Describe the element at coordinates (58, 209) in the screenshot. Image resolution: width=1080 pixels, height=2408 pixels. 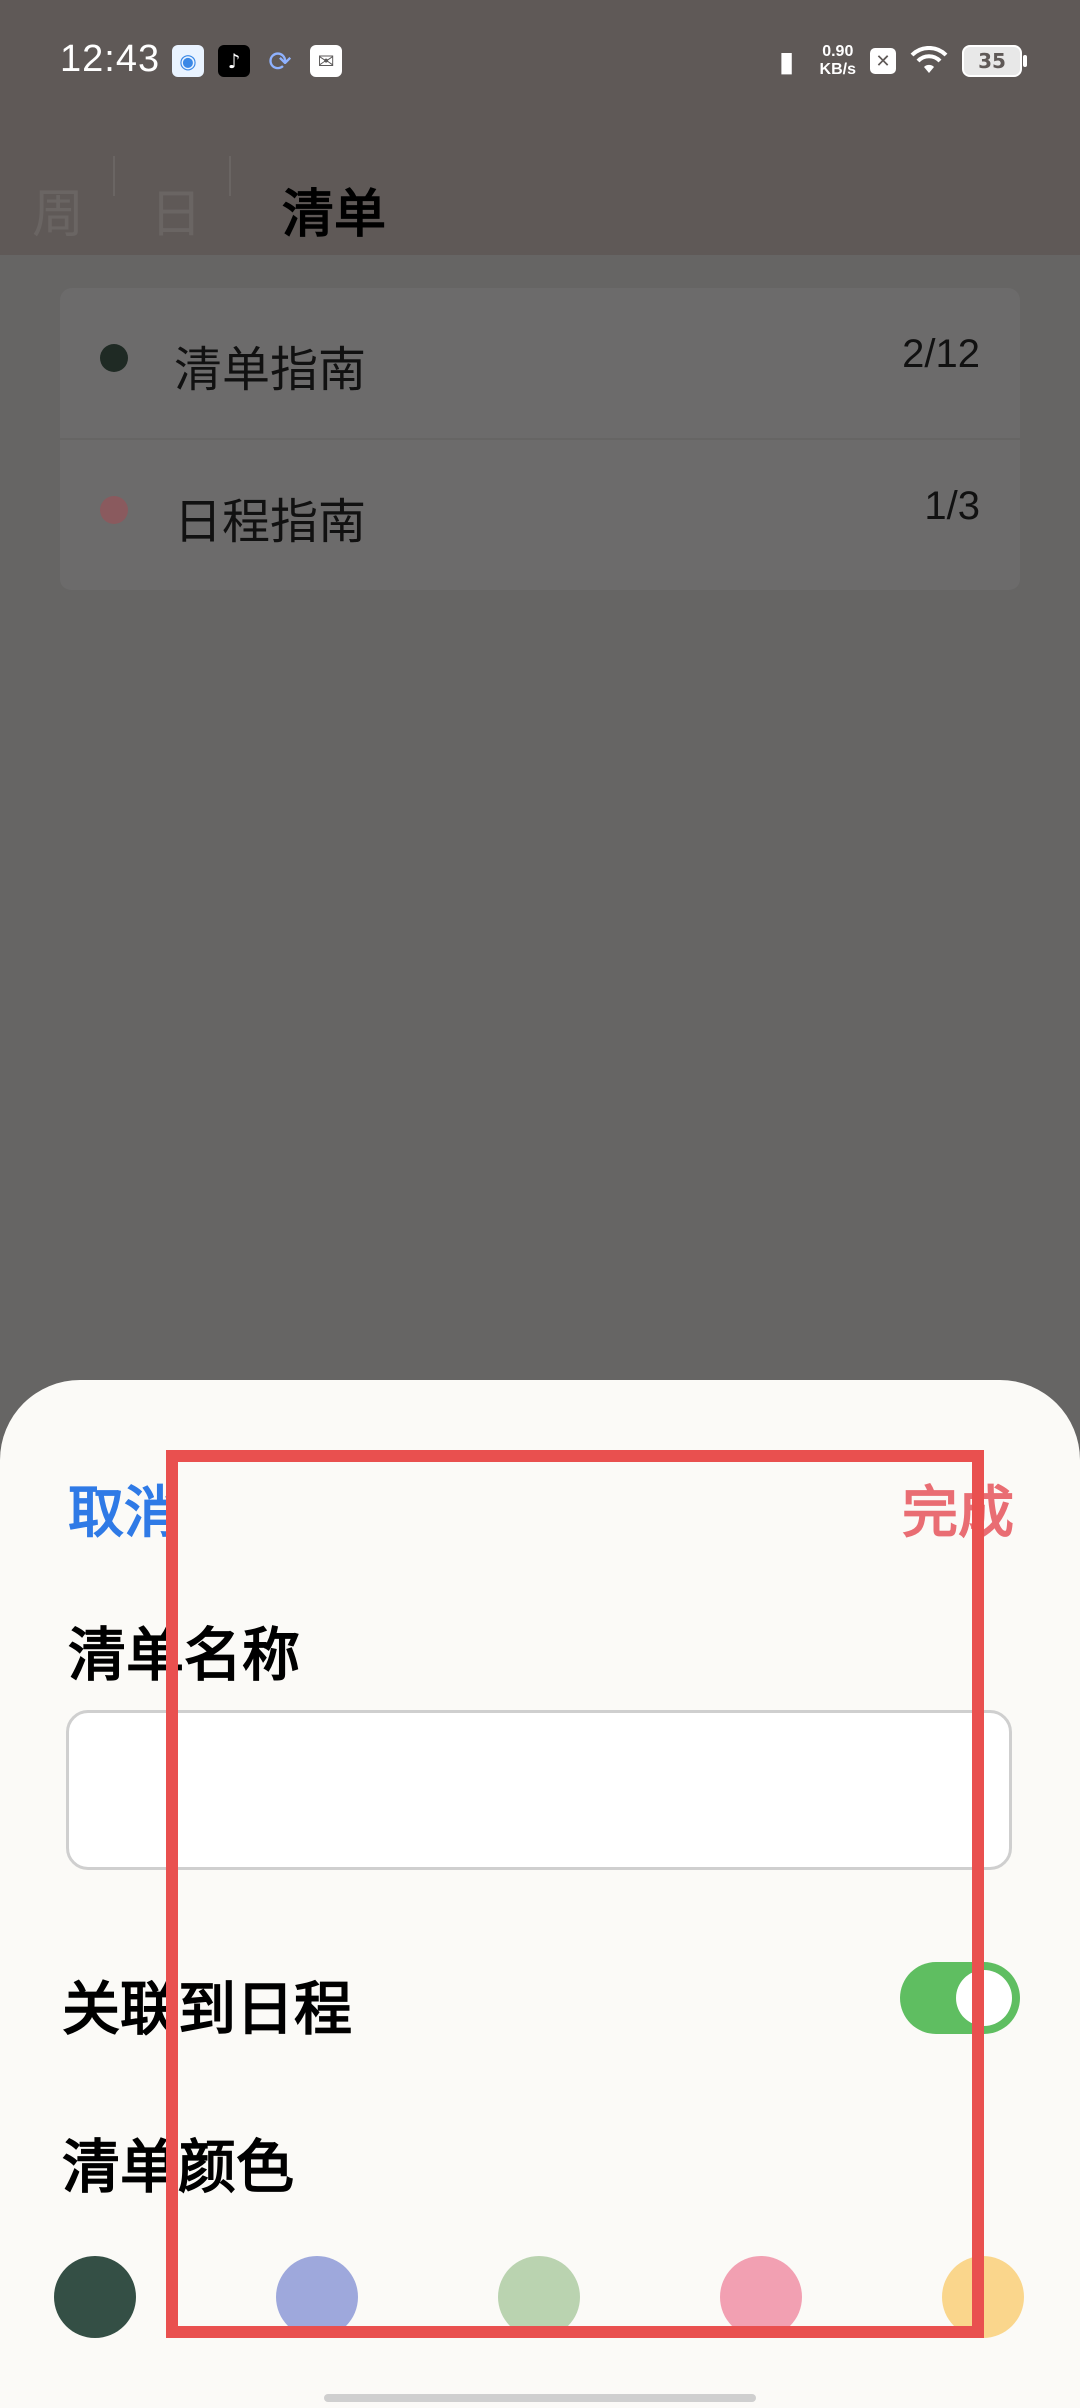
I see `tab-week: 周` at that location.